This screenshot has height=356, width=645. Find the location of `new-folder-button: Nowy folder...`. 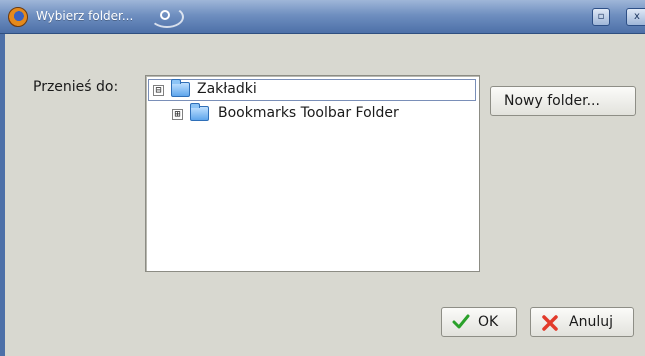

new-folder-button: Nowy folder... is located at coordinates (563, 101).